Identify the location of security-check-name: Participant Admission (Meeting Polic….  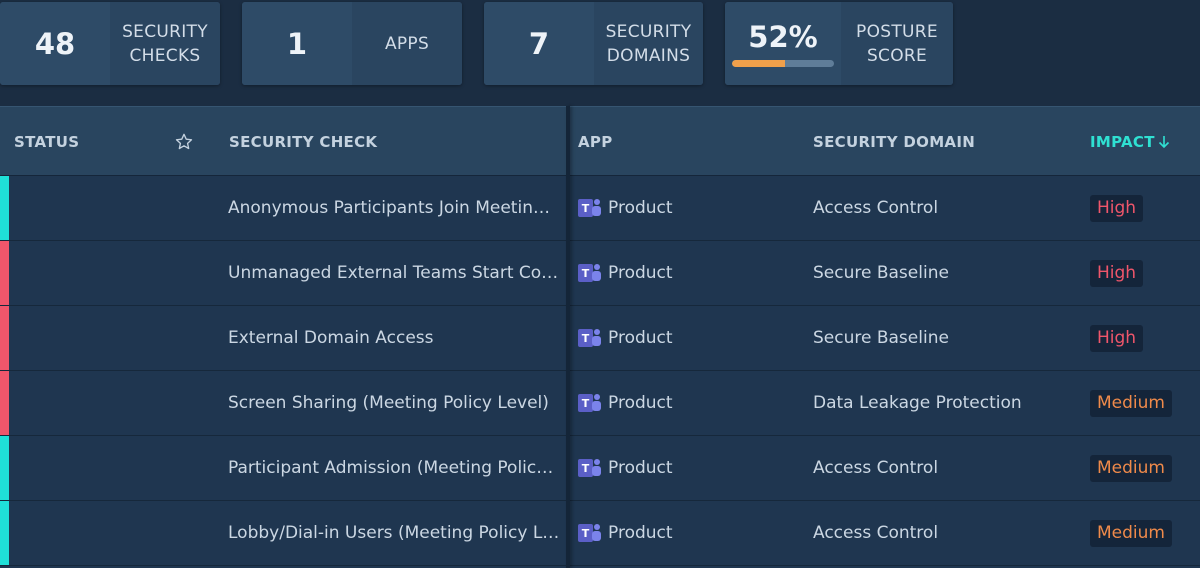
(393, 468).